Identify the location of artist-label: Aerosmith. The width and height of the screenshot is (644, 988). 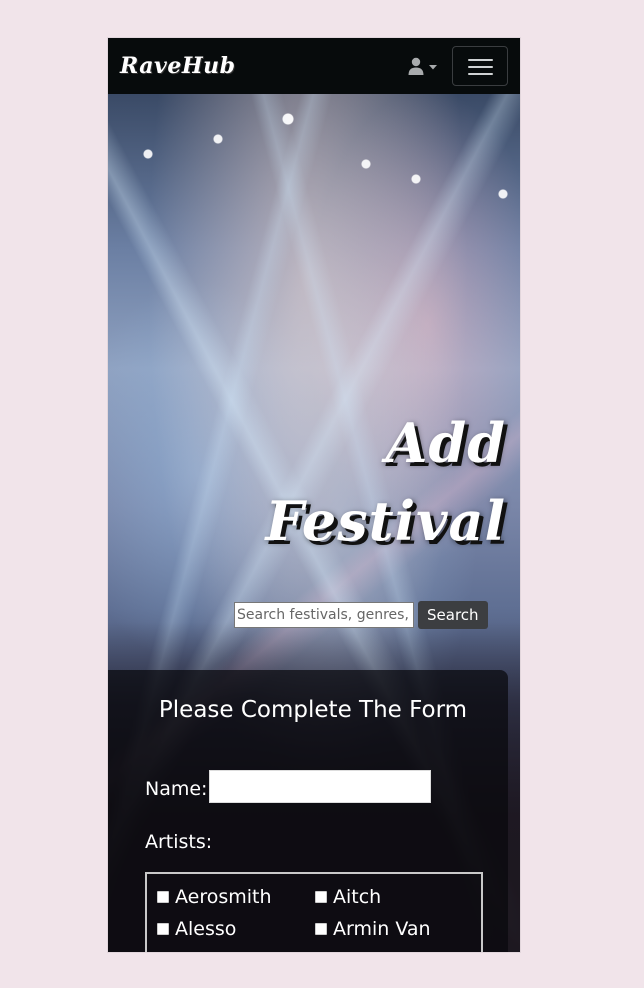
(223, 897).